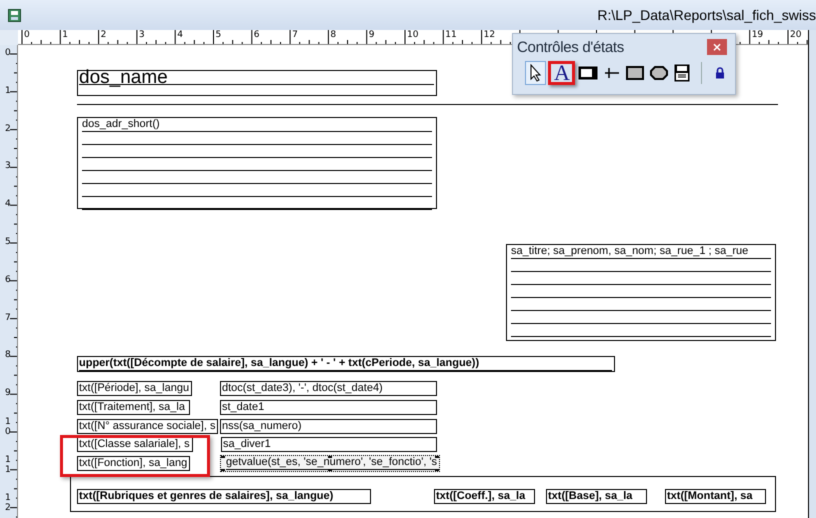 Image resolution: width=816 pixels, height=518 pixels. Describe the element at coordinates (257, 83) in the screenshot. I see `report-field: dos_name` at that location.